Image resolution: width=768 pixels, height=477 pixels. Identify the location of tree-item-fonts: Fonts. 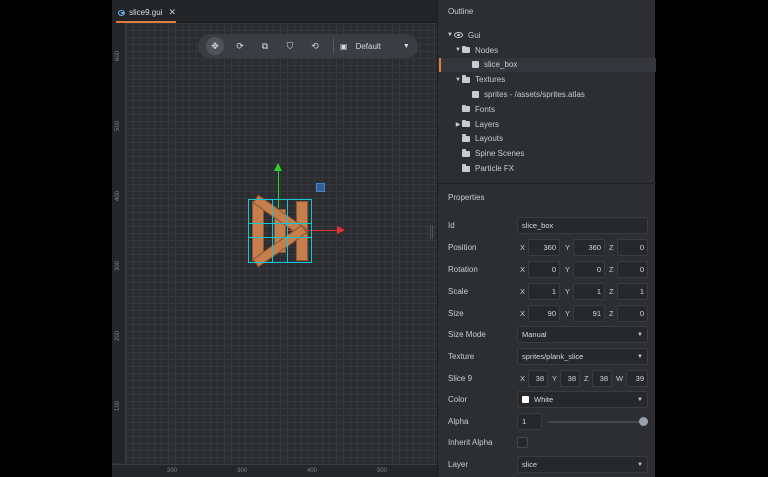
(547, 109).